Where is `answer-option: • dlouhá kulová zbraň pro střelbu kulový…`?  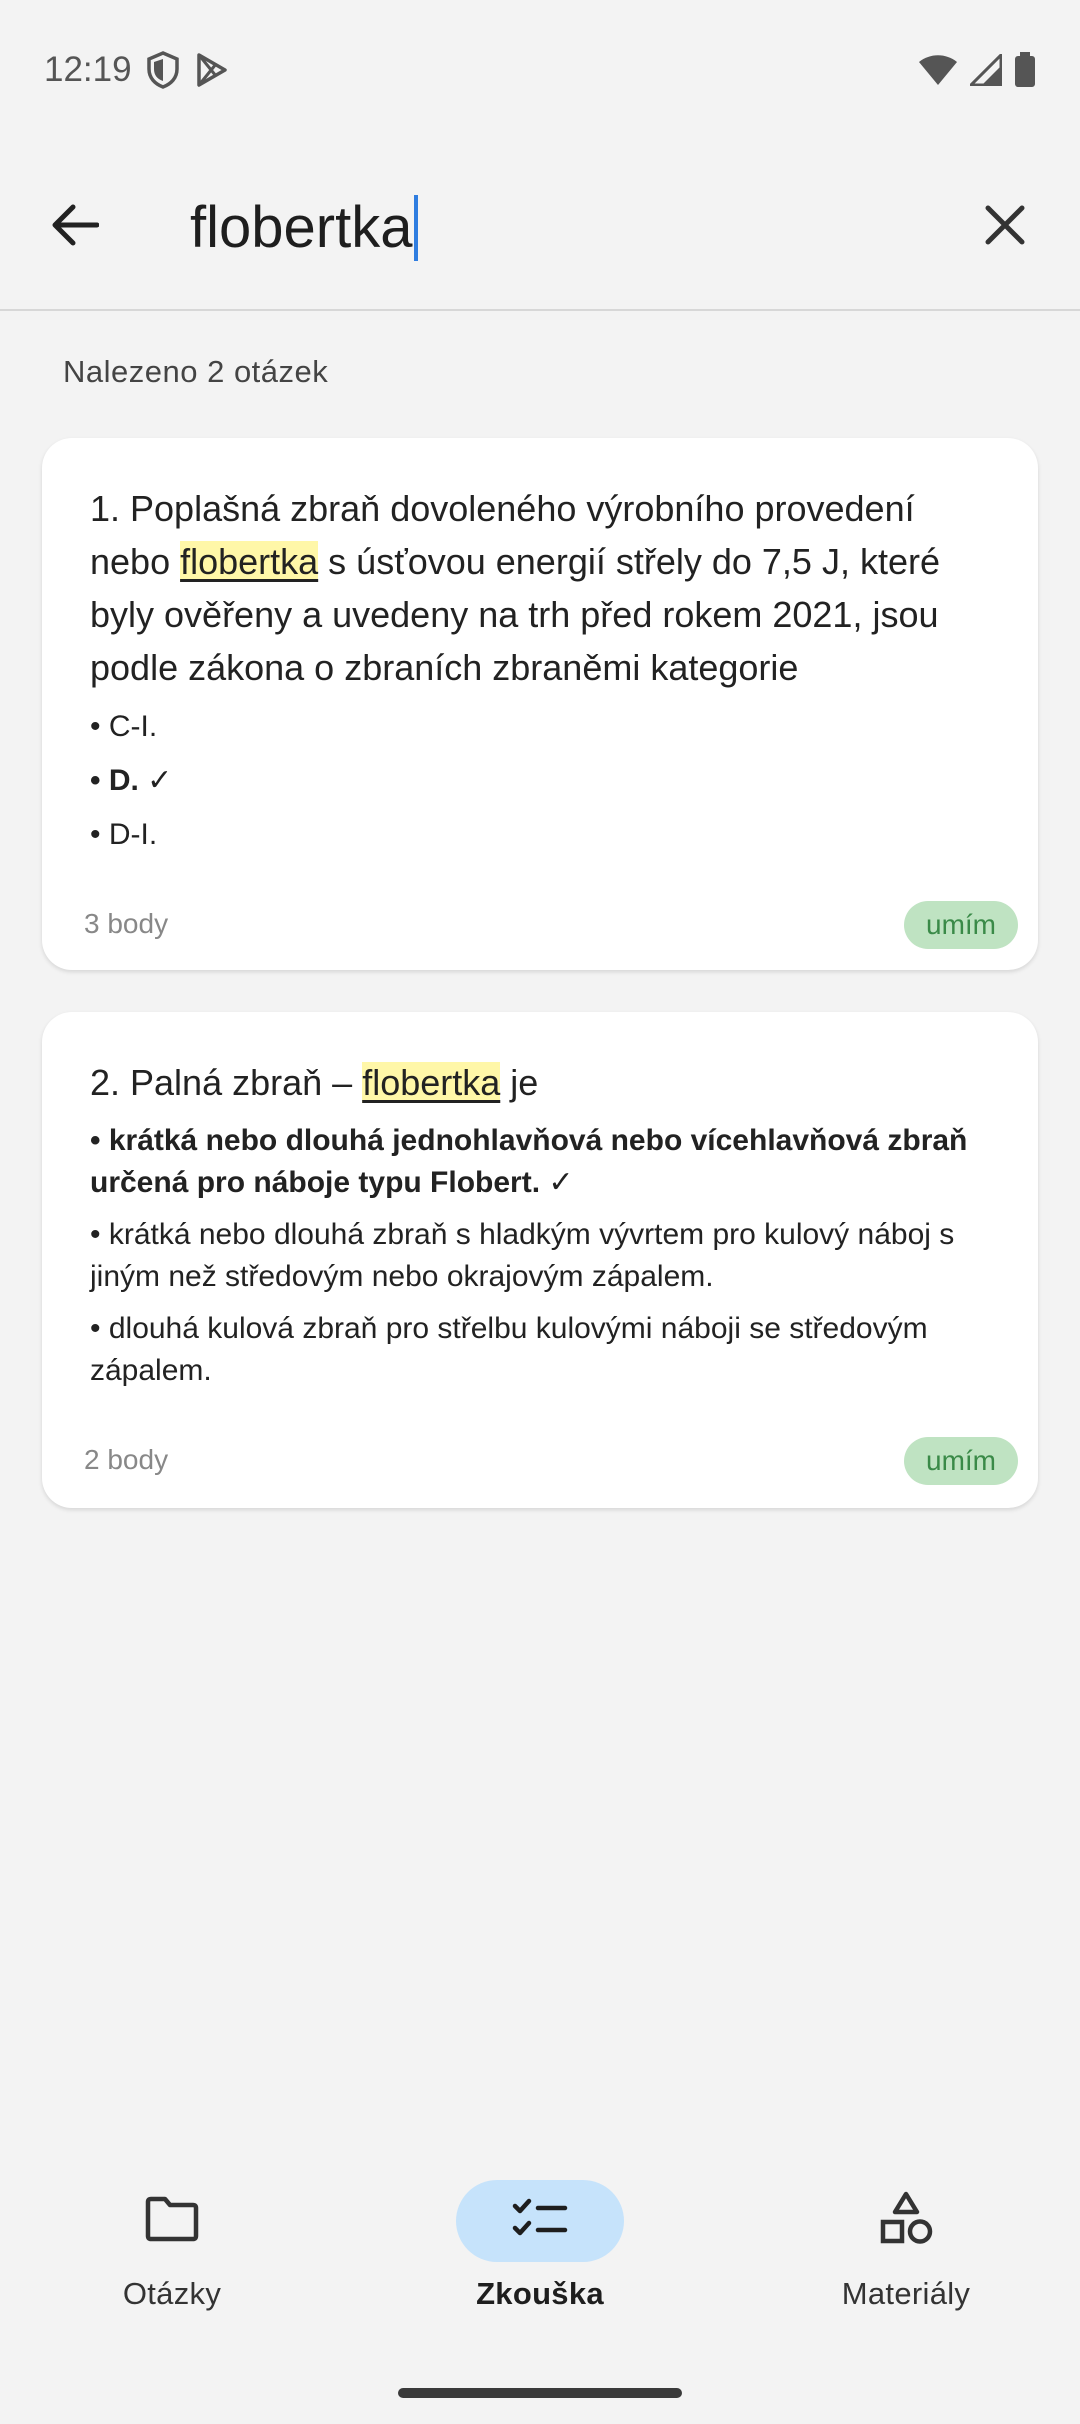
answer-option: • dlouhá kulová zbraň pro střelbu kulový… is located at coordinates (509, 1349).